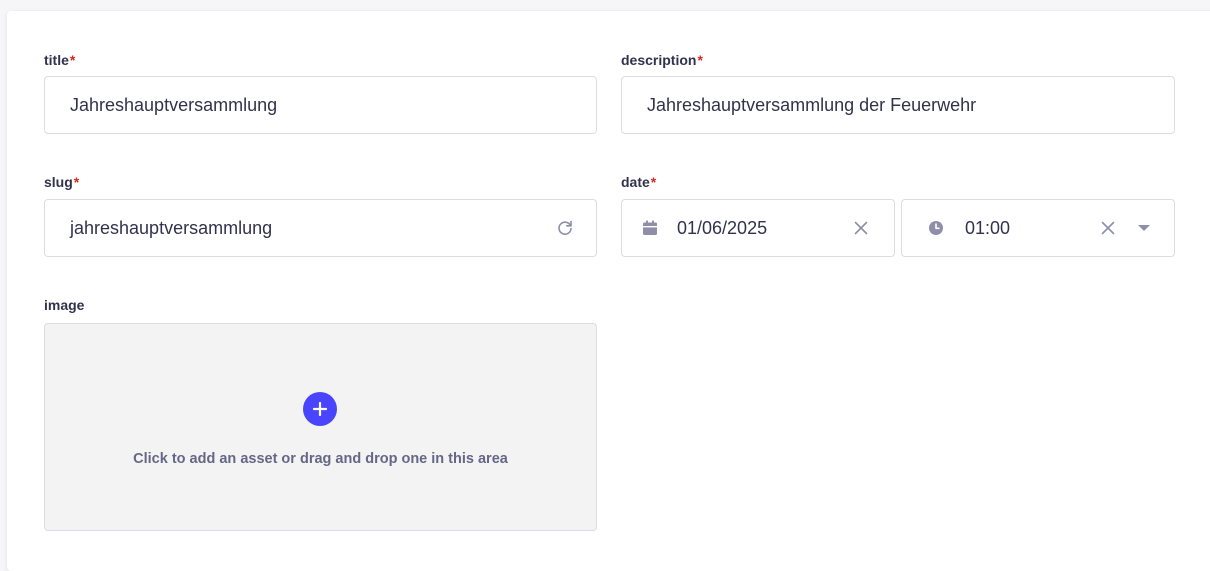 This screenshot has width=1210, height=571. I want to click on description-label: description*, so click(662, 60).